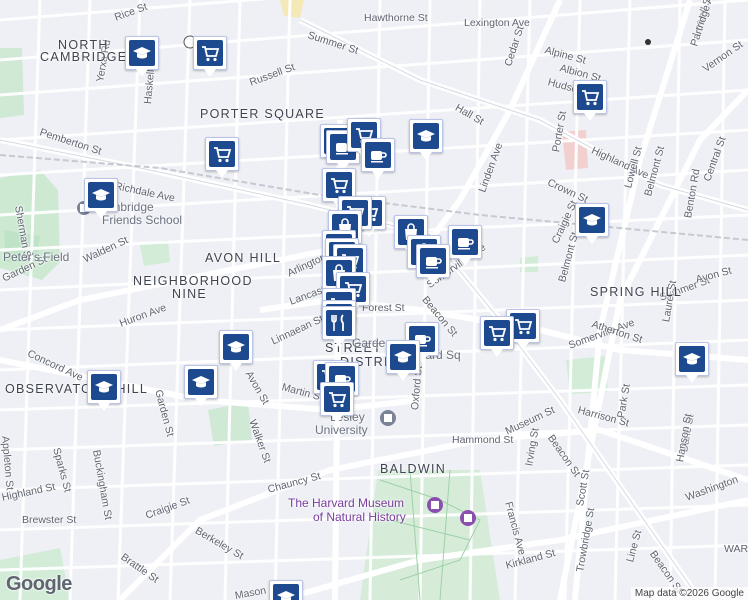 The image size is (748, 600). I want to click on place-label: Friends School, so click(142, 220).